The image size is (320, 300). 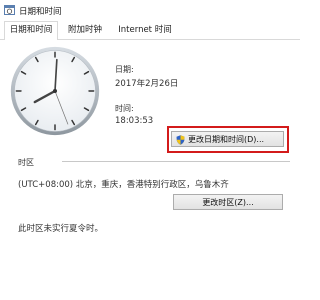 I want to click on tab-additional-clocks: 附加时钟, so click(x=85, y=30).